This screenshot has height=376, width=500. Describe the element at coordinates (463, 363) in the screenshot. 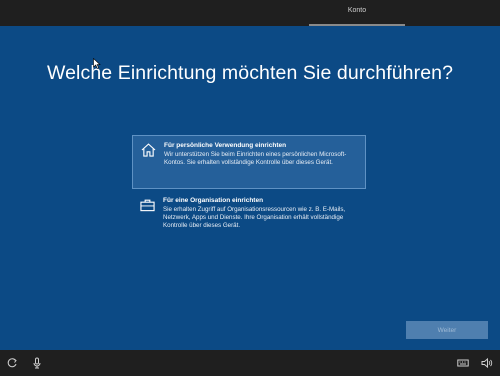

I see `keyboard-icon` at that location.